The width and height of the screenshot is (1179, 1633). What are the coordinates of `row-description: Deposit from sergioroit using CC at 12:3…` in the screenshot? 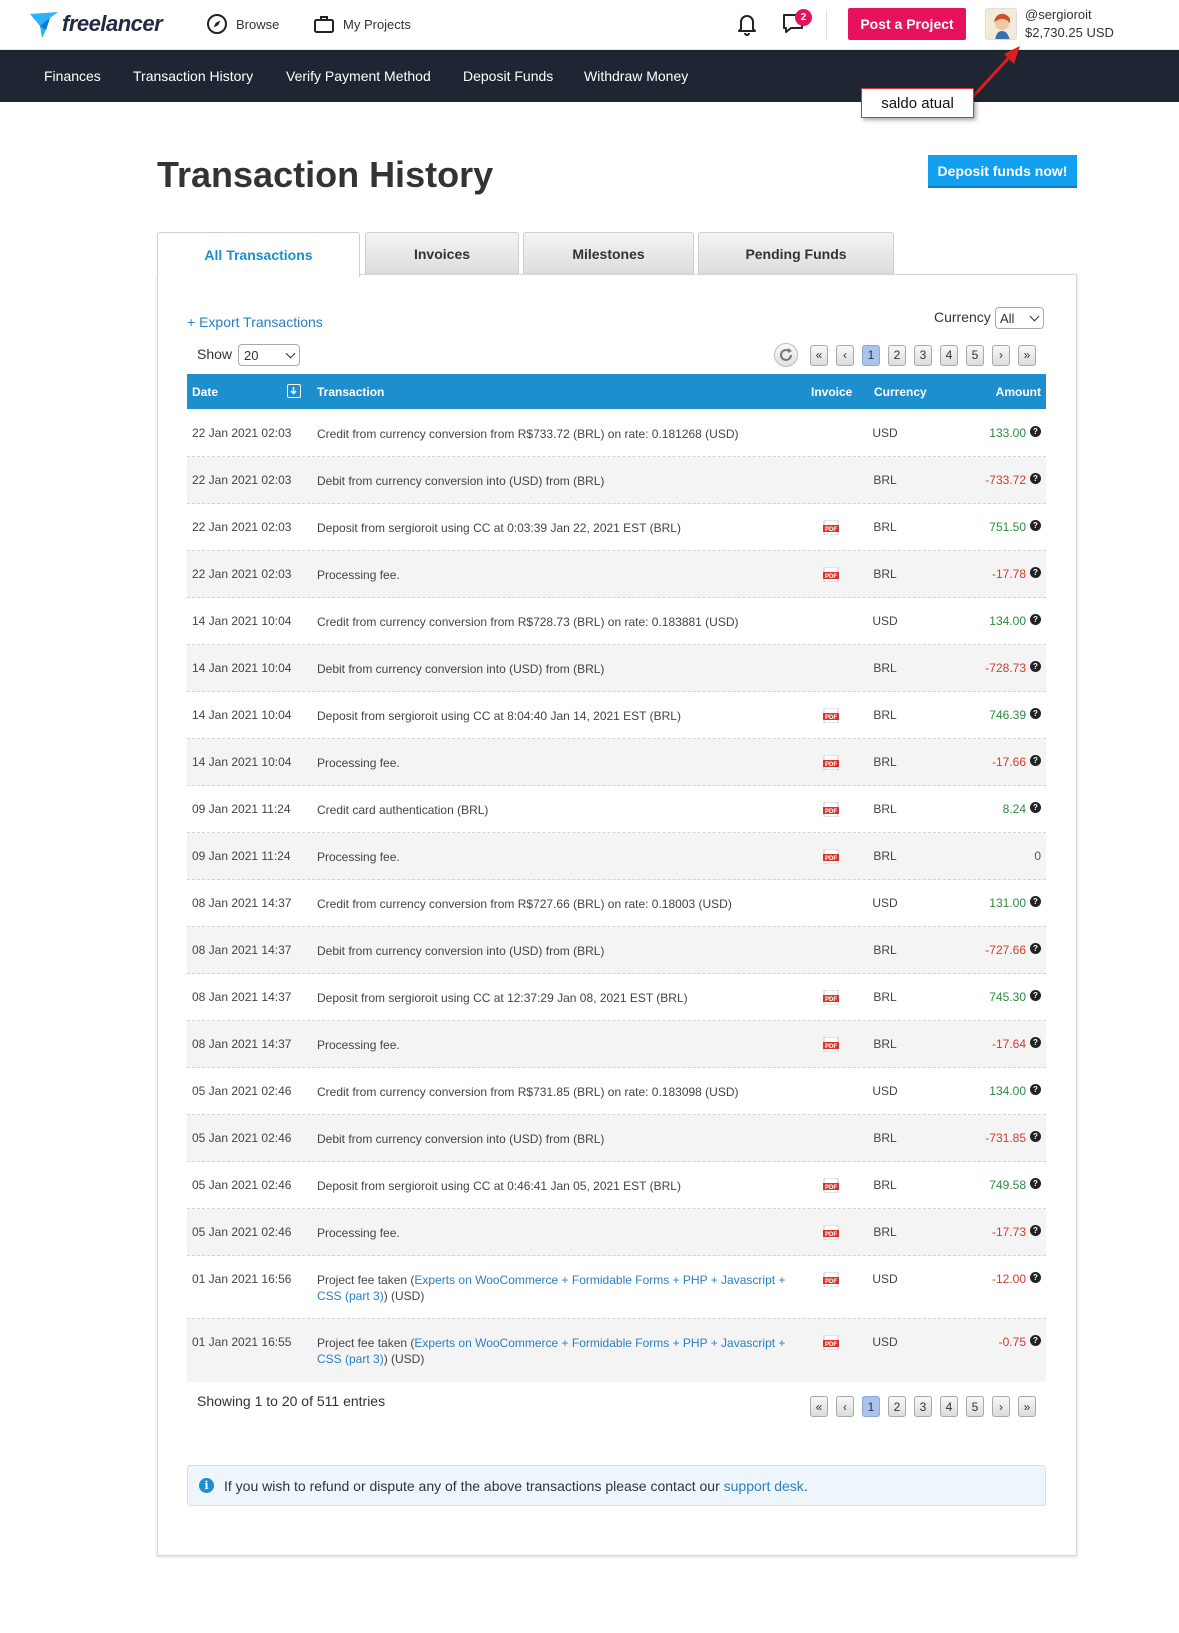 It's located at (552, 998).